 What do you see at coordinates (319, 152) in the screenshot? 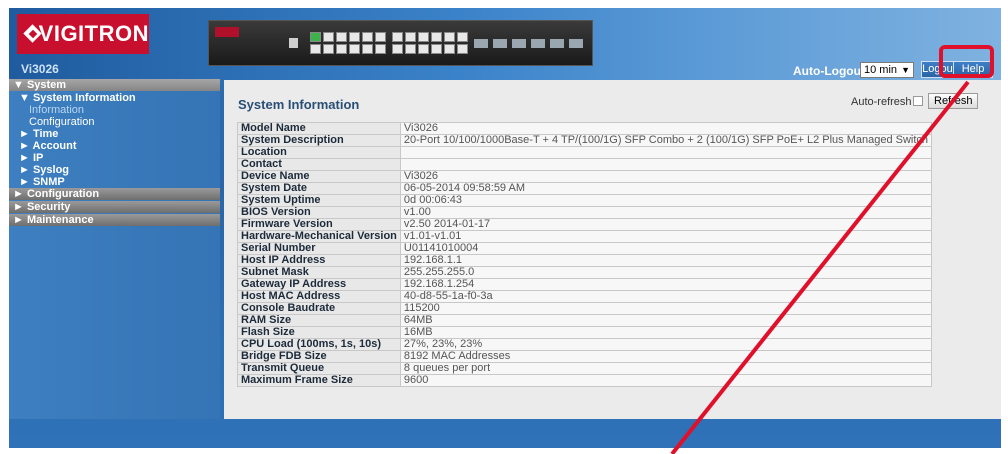
I see `table-key-cell: Location` at bounding box center [319, 152].